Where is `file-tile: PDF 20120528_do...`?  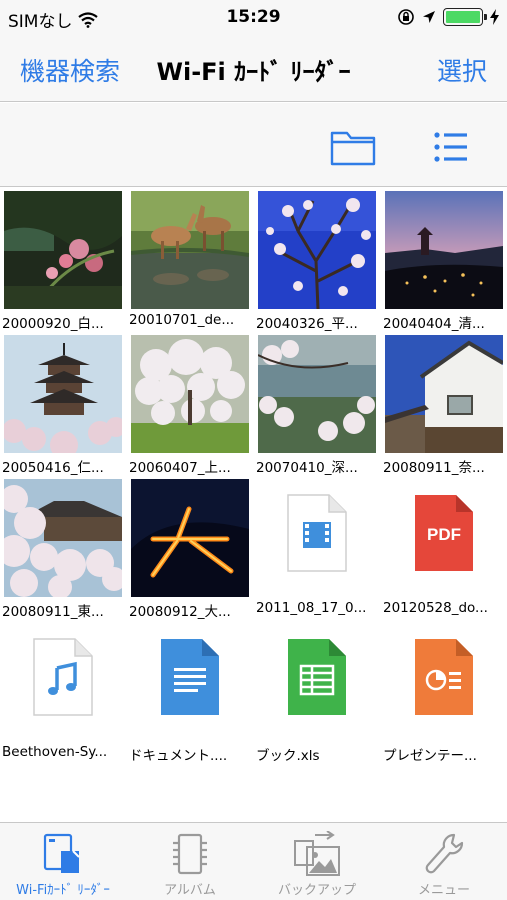
file-tile: PDF 20120528_do... is located at coordinates (444, 546).